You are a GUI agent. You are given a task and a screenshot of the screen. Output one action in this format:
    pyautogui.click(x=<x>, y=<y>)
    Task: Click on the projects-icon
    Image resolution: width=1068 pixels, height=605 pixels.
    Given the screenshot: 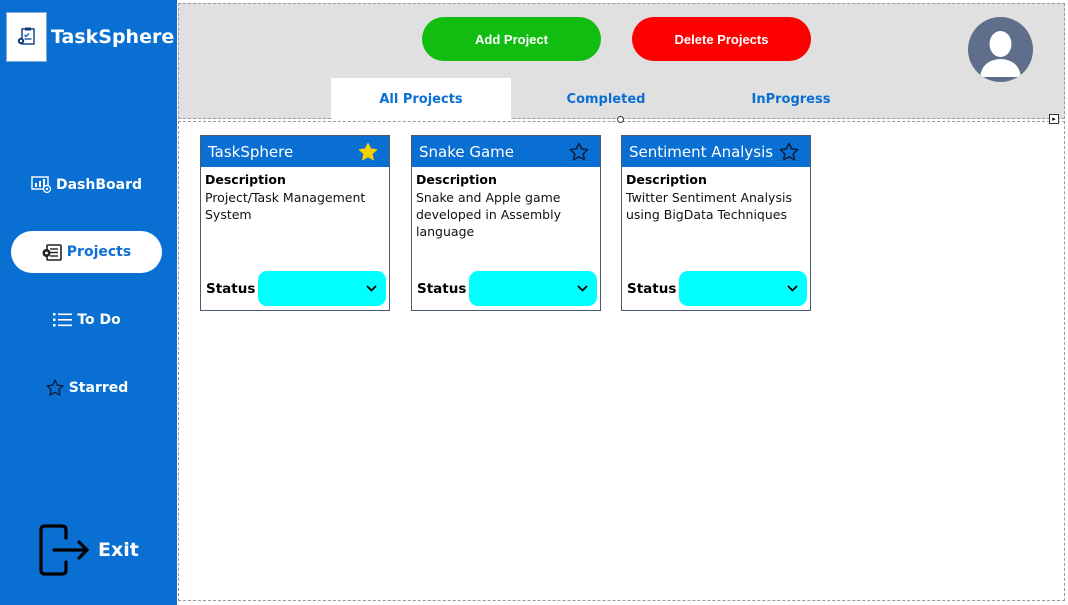 What is the action you would take?
    pyautogui.click(x=52, y=252)
    